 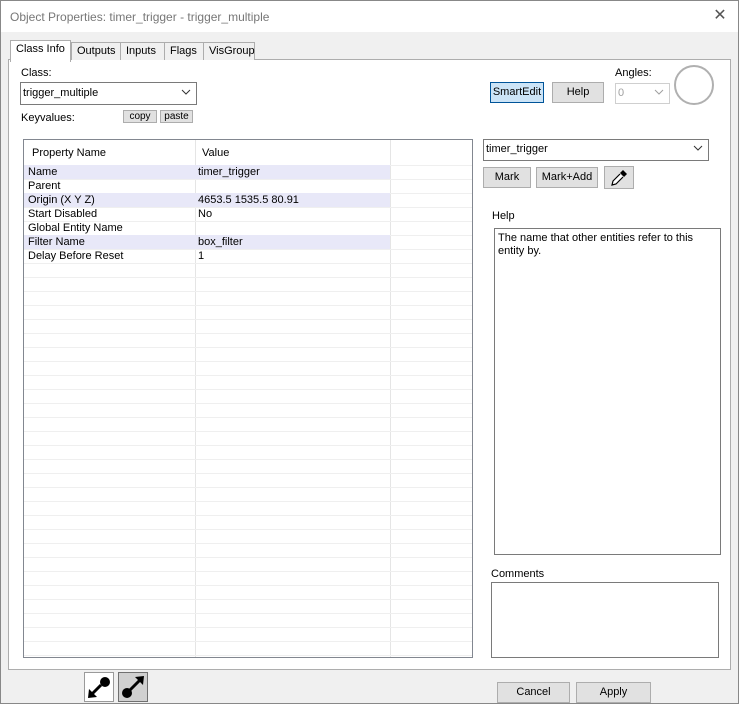 What do you see at coordinates (61, 200) in the screenshot?
I see `row-property-name: Origin (X Y Z)` at bounding box center [61, 200].